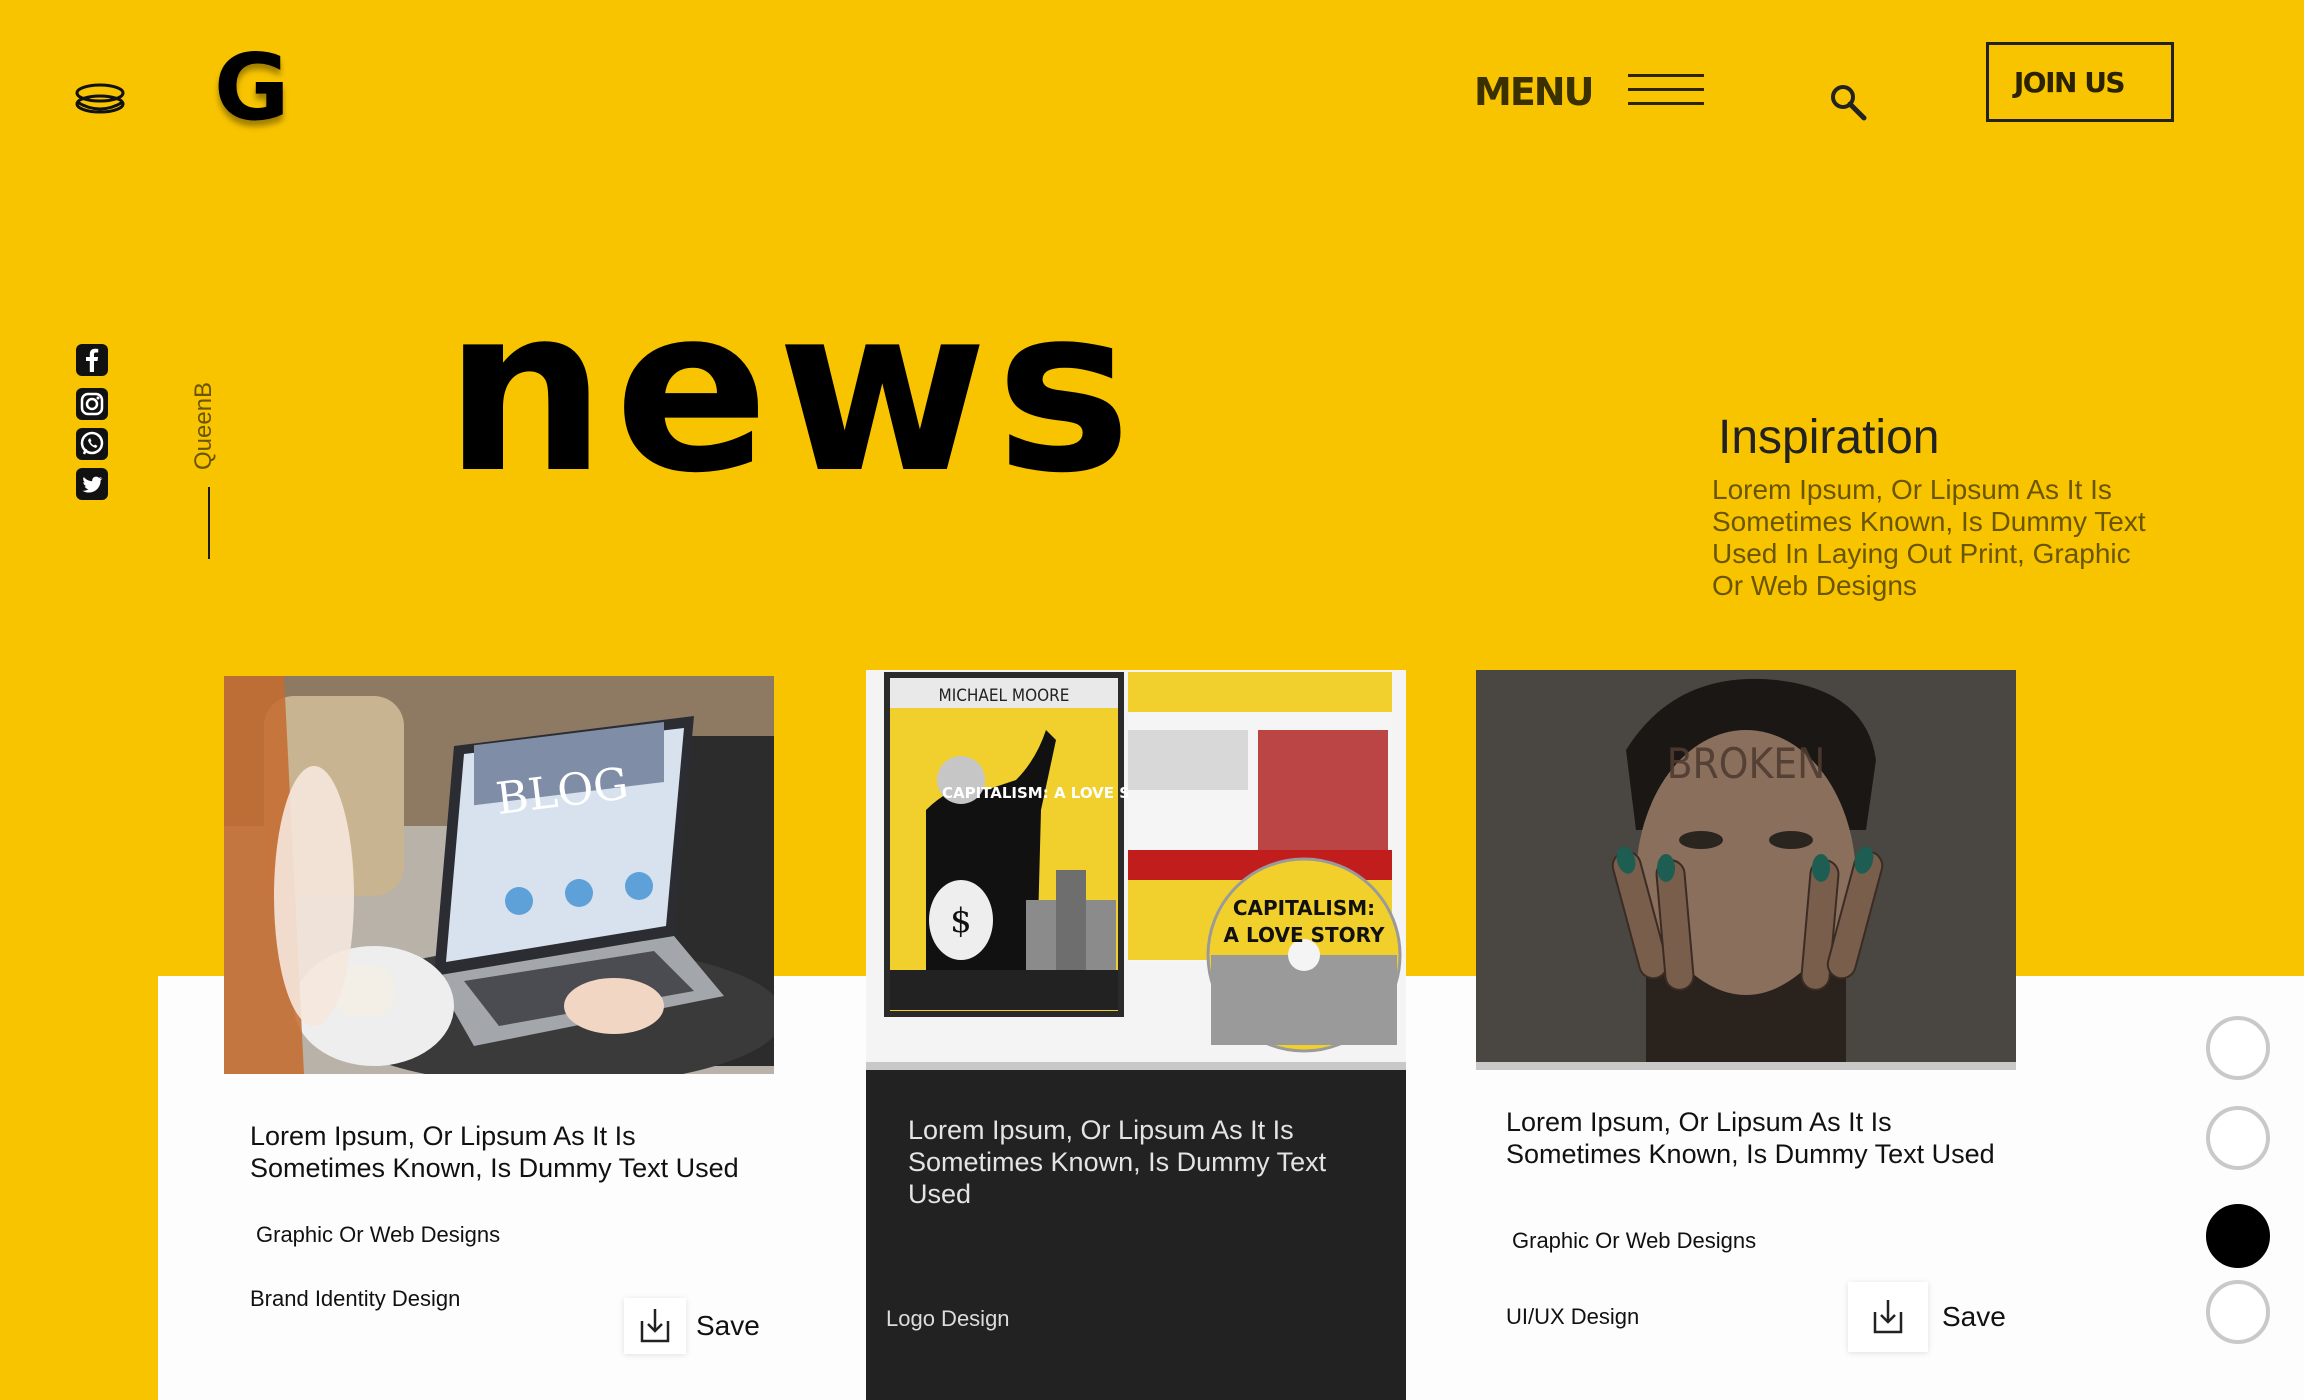 This screenshot has height=1400, width=2304. Describe the element at coordinates (100, 99) in the screenshot. I see `stack-icon` at that location.